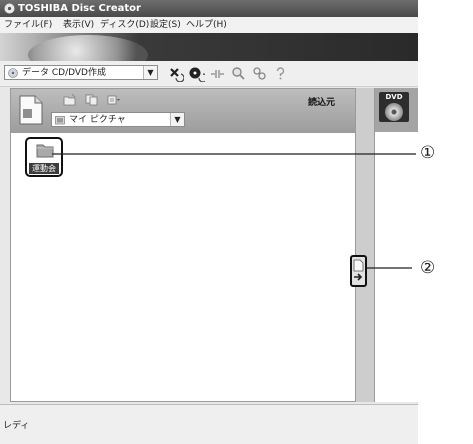 The image size is (473, 444). I want to click on burn-icon, so click(217, 74).